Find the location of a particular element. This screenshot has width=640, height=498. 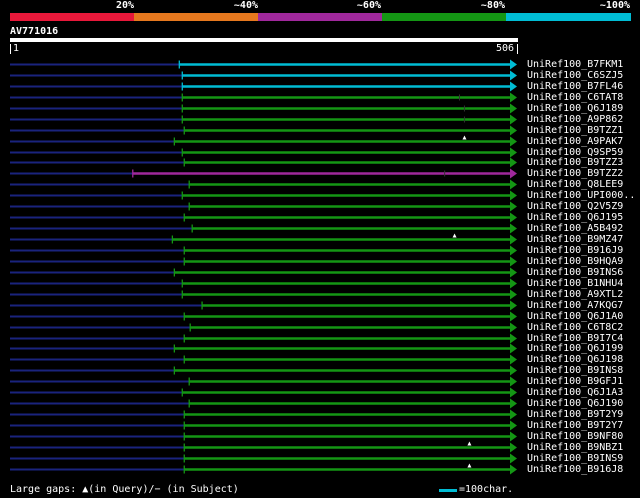

hit-label: UniRef100_B9HQA9 is located at coordinates (575, 261).